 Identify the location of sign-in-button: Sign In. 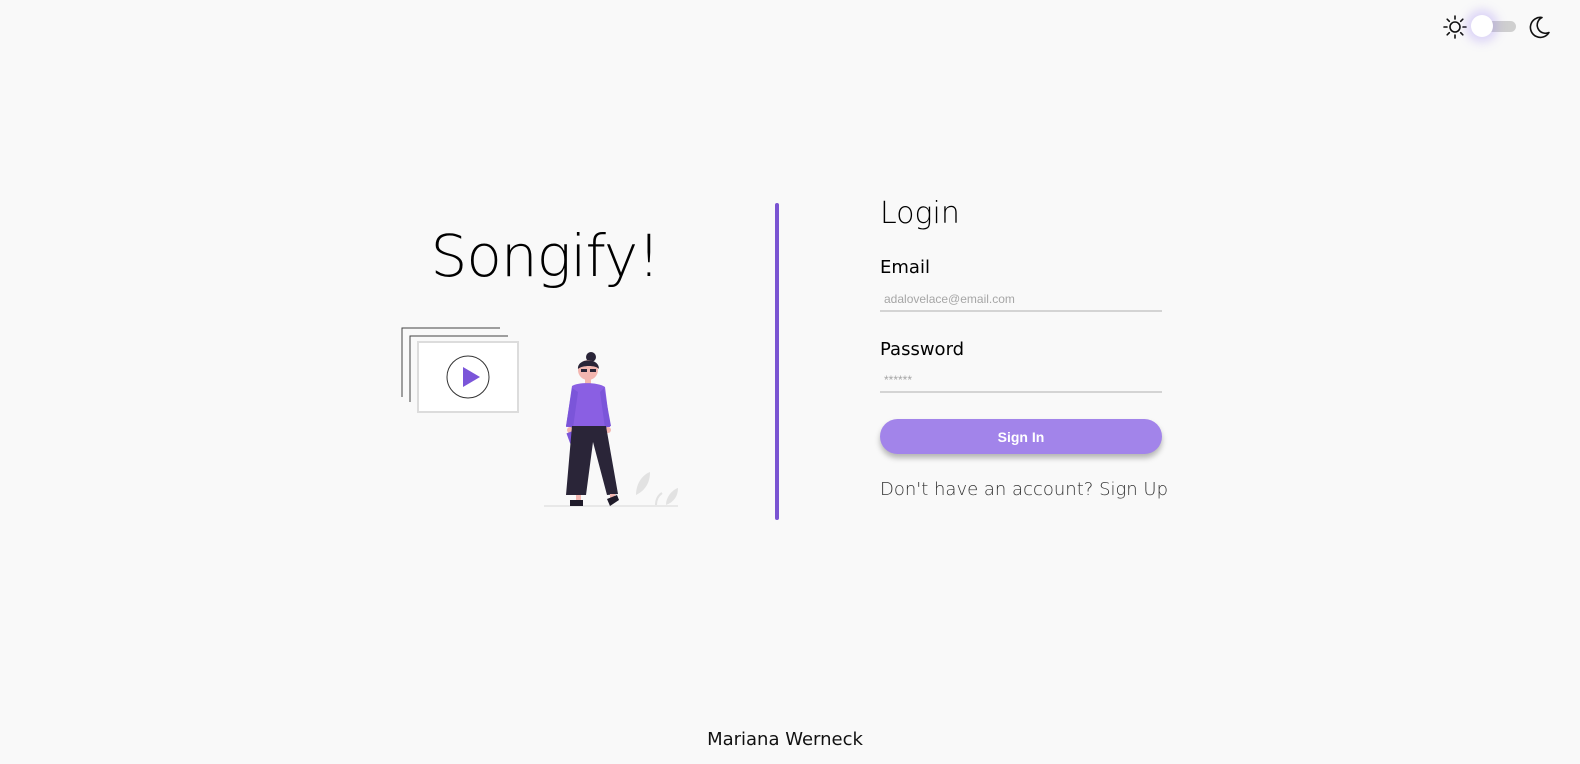
(1021, 436).